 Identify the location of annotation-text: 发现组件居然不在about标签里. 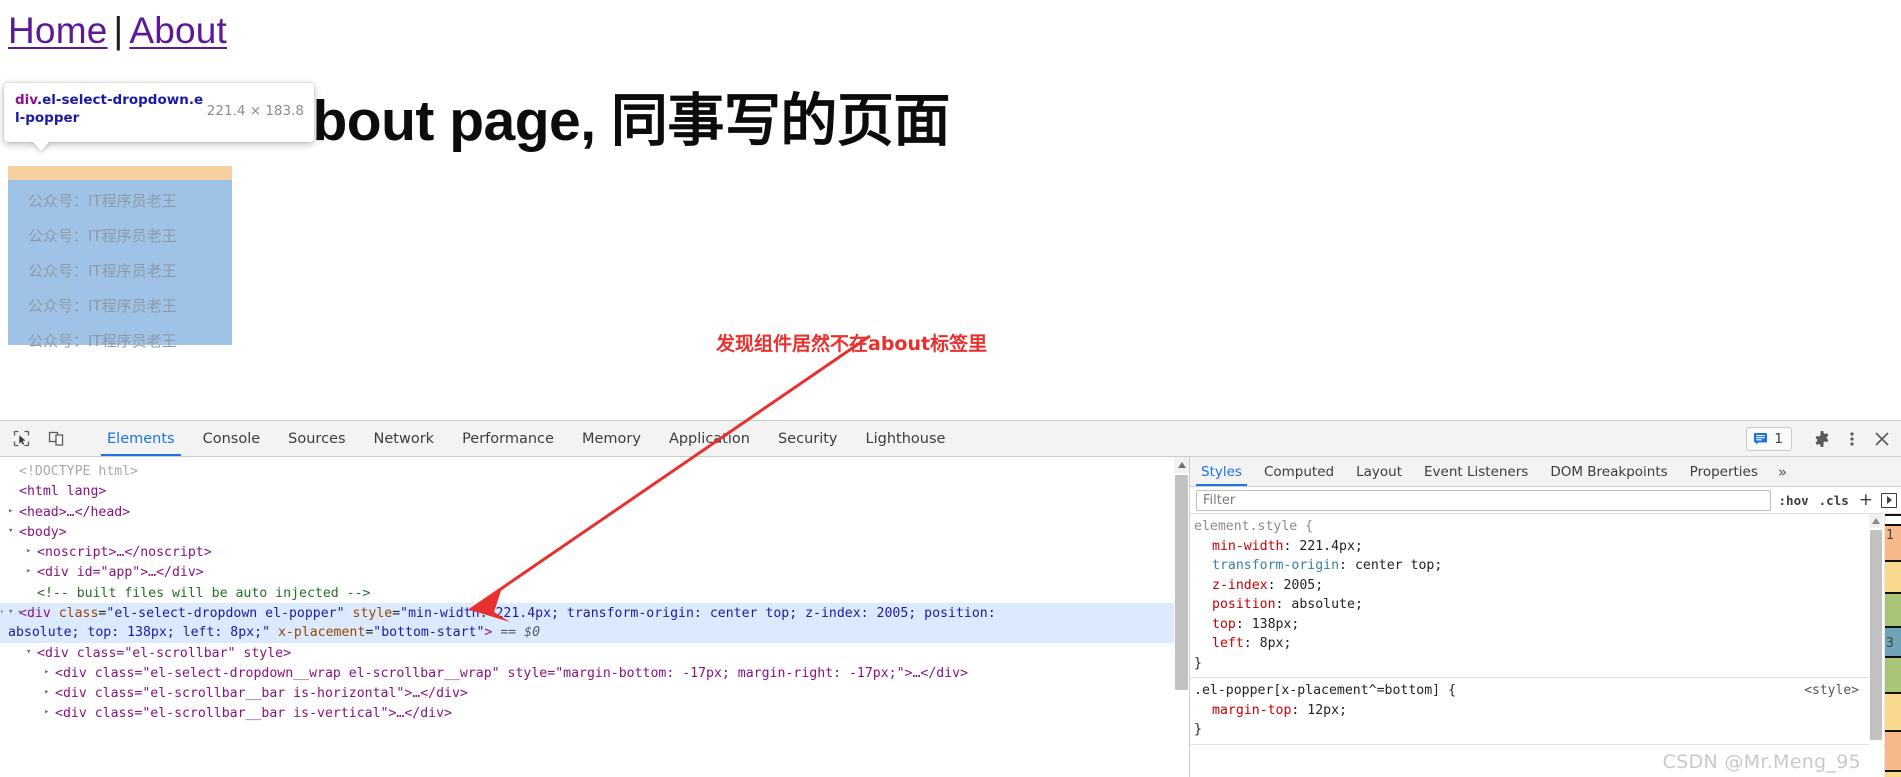
(852, 344).